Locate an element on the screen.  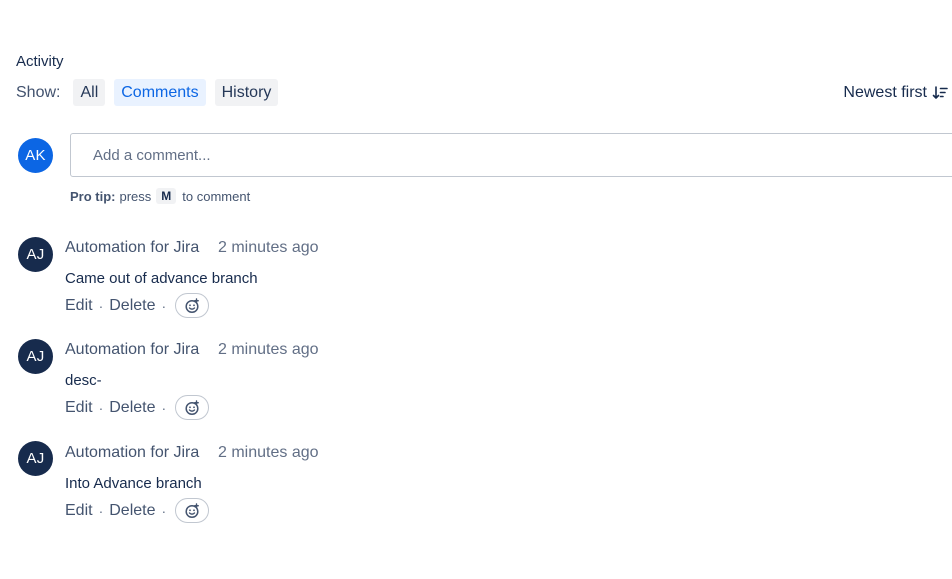
pro-tip-suffix: to comment is located at coordinates (216, 196).